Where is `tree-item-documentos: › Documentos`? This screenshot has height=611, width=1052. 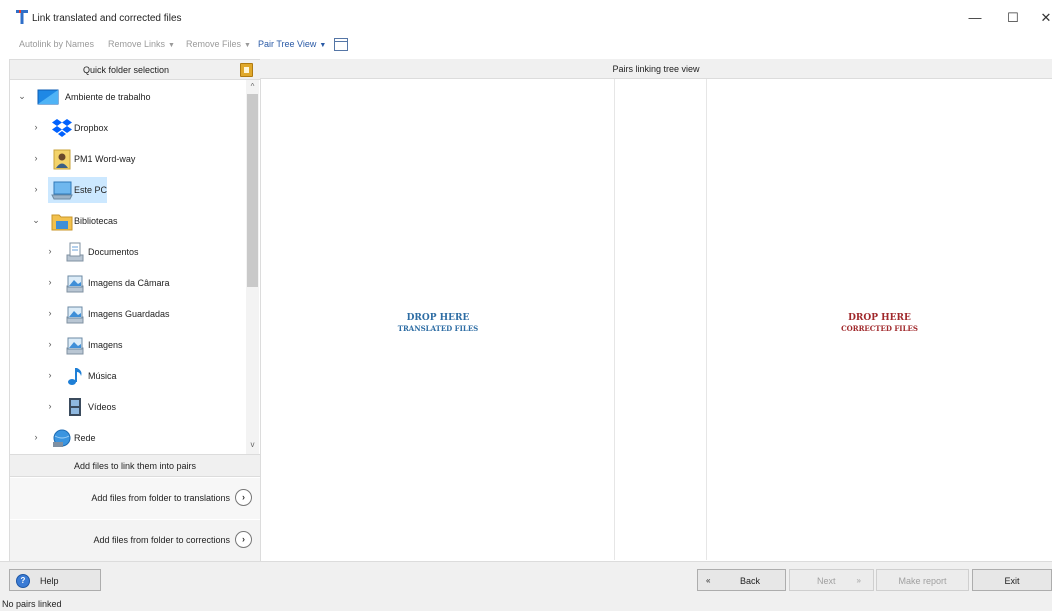
tree-item-documentos: › Documentos is located at coordinates (125, 252).